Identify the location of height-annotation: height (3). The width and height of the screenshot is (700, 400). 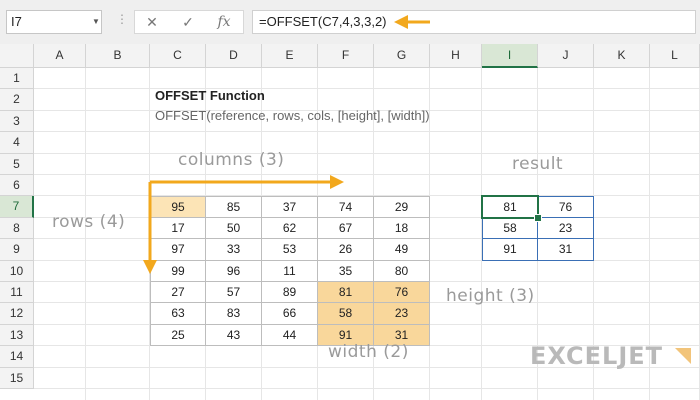
(490, 296).